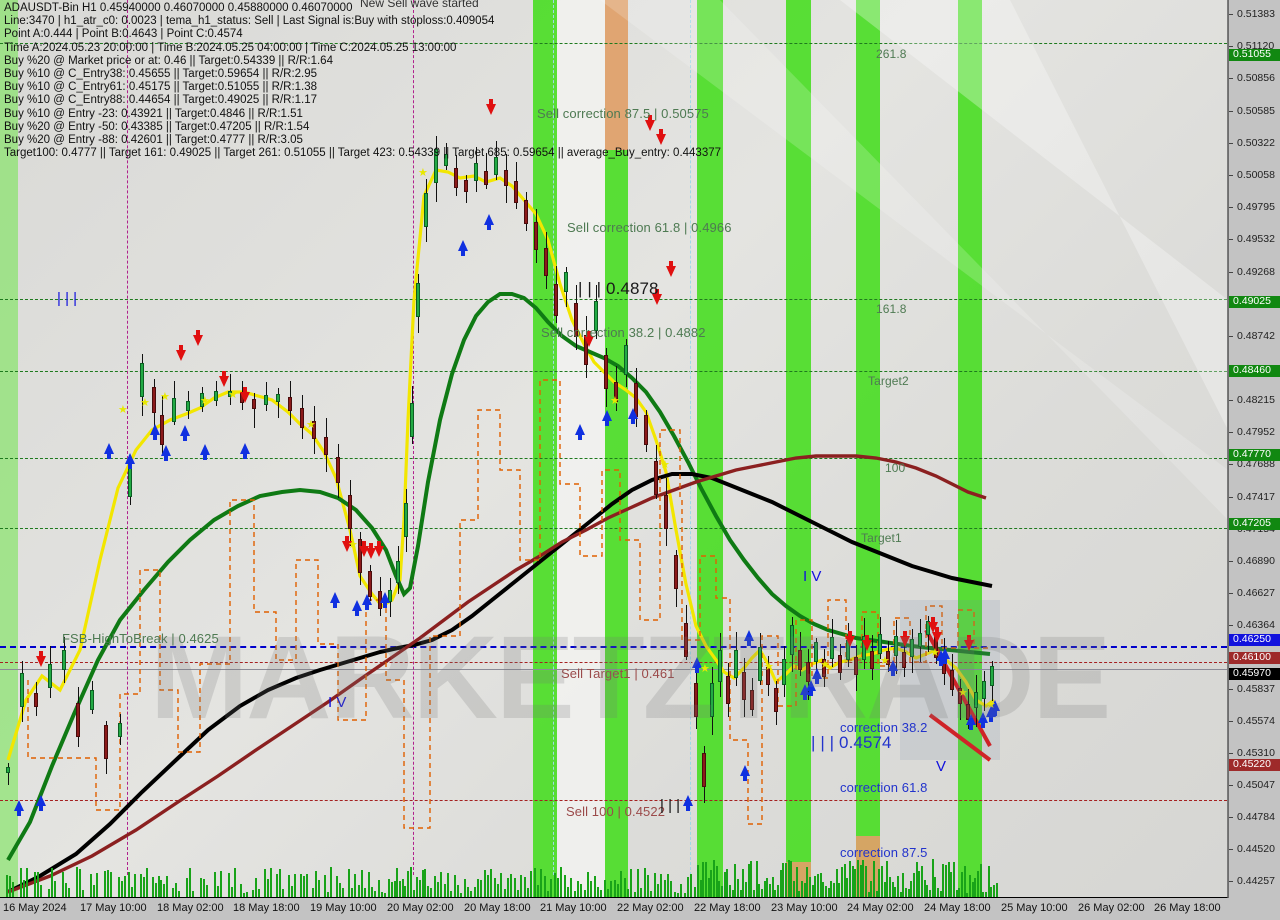  Describe the element at coordinates (1254, 454) in the screenshot. I see `price-level-badge: 0.47770` at that location.